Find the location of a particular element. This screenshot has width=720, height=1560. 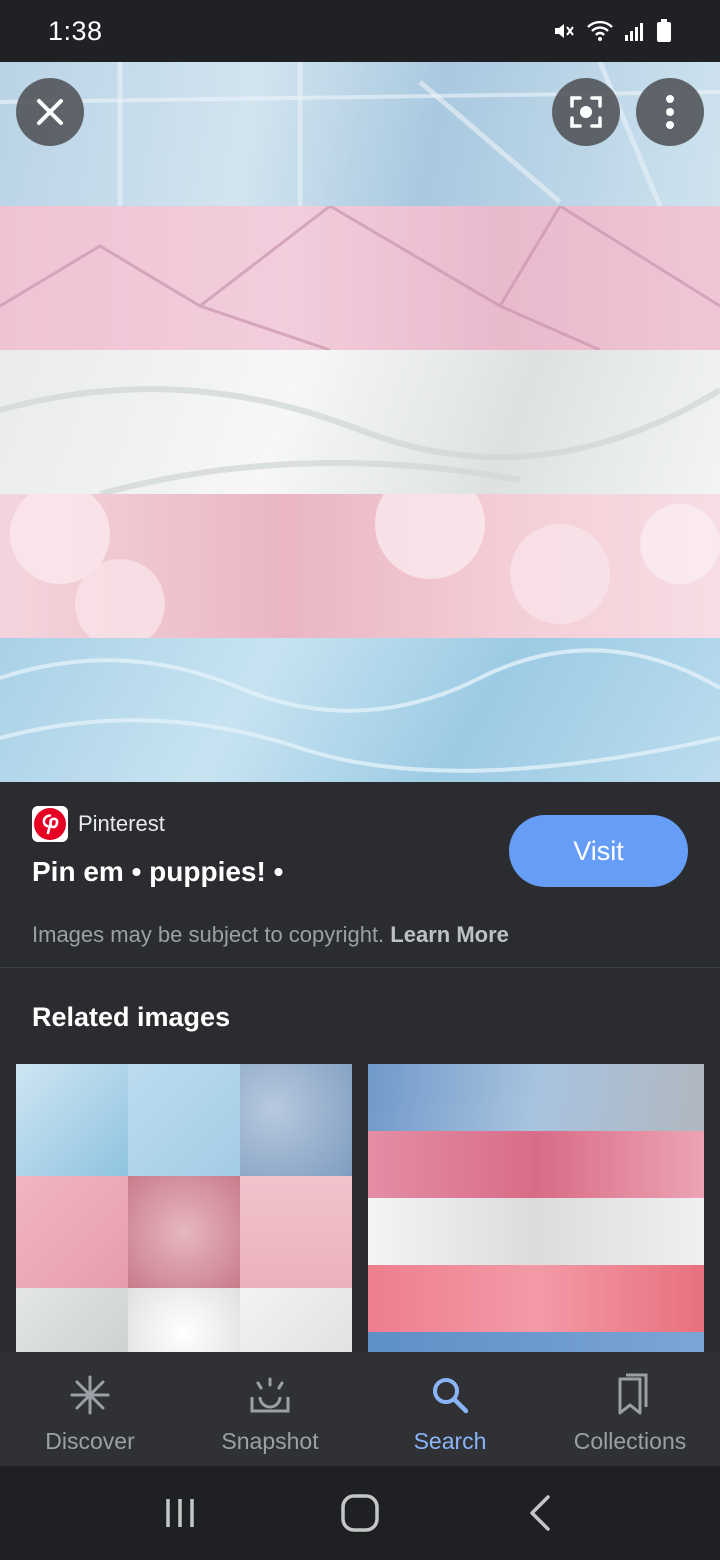

lens-search-button is located at coordinates (586, 112).